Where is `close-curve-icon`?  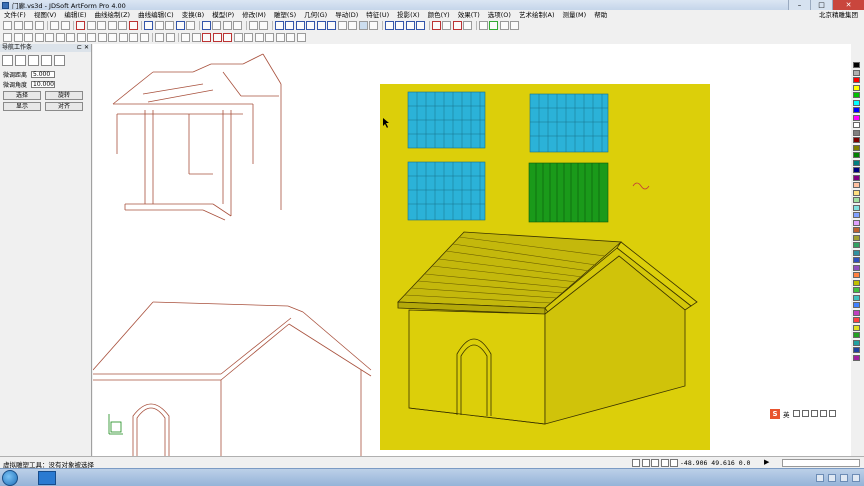
close-curve-icon is located at coordinates (290, 37).